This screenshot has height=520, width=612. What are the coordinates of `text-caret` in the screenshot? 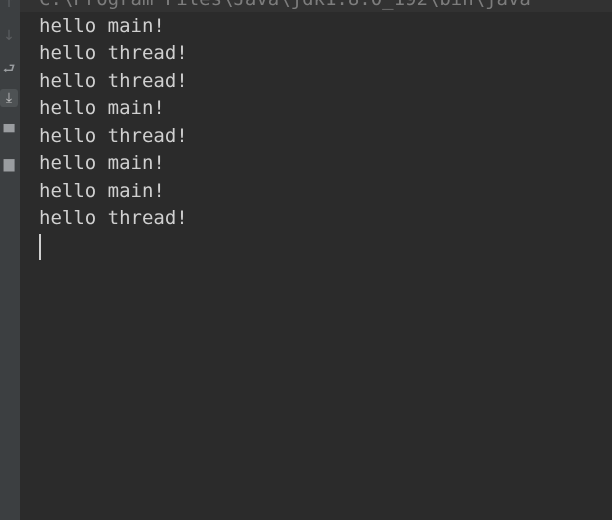 It's located at (40, 247).